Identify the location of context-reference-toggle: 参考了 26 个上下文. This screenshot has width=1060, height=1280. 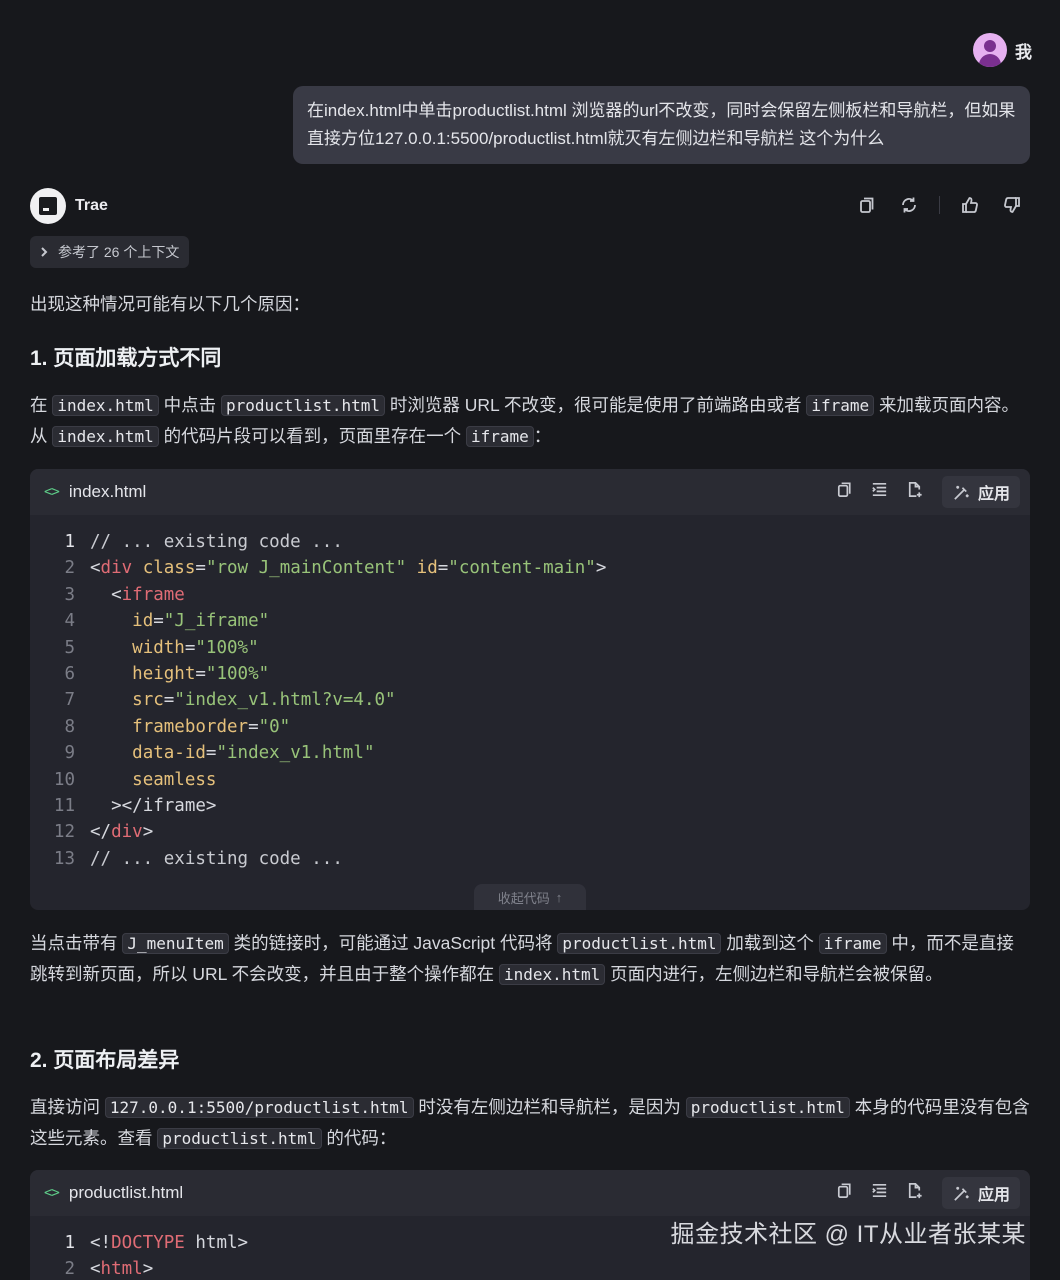
(110, 252).